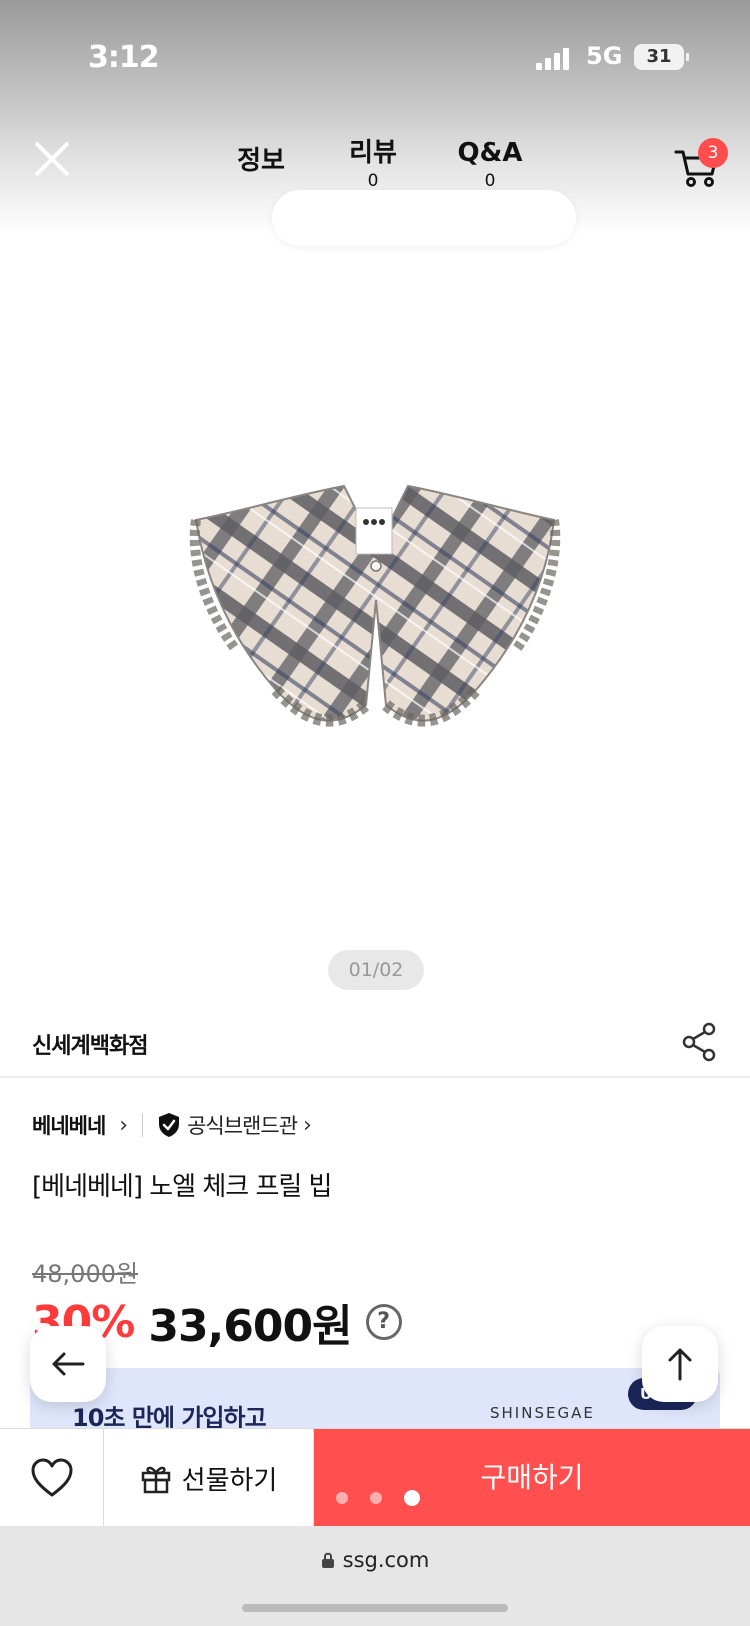 Image resolution: width=750 pixels, height=1626 pixels. I want to click on gift-button: 선물하기, so click(209, 1478).